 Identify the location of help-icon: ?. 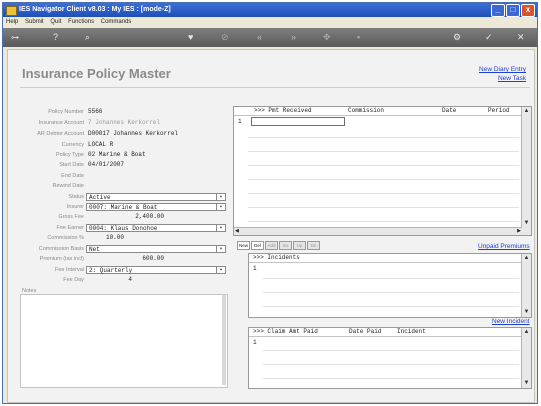
(55, 37).